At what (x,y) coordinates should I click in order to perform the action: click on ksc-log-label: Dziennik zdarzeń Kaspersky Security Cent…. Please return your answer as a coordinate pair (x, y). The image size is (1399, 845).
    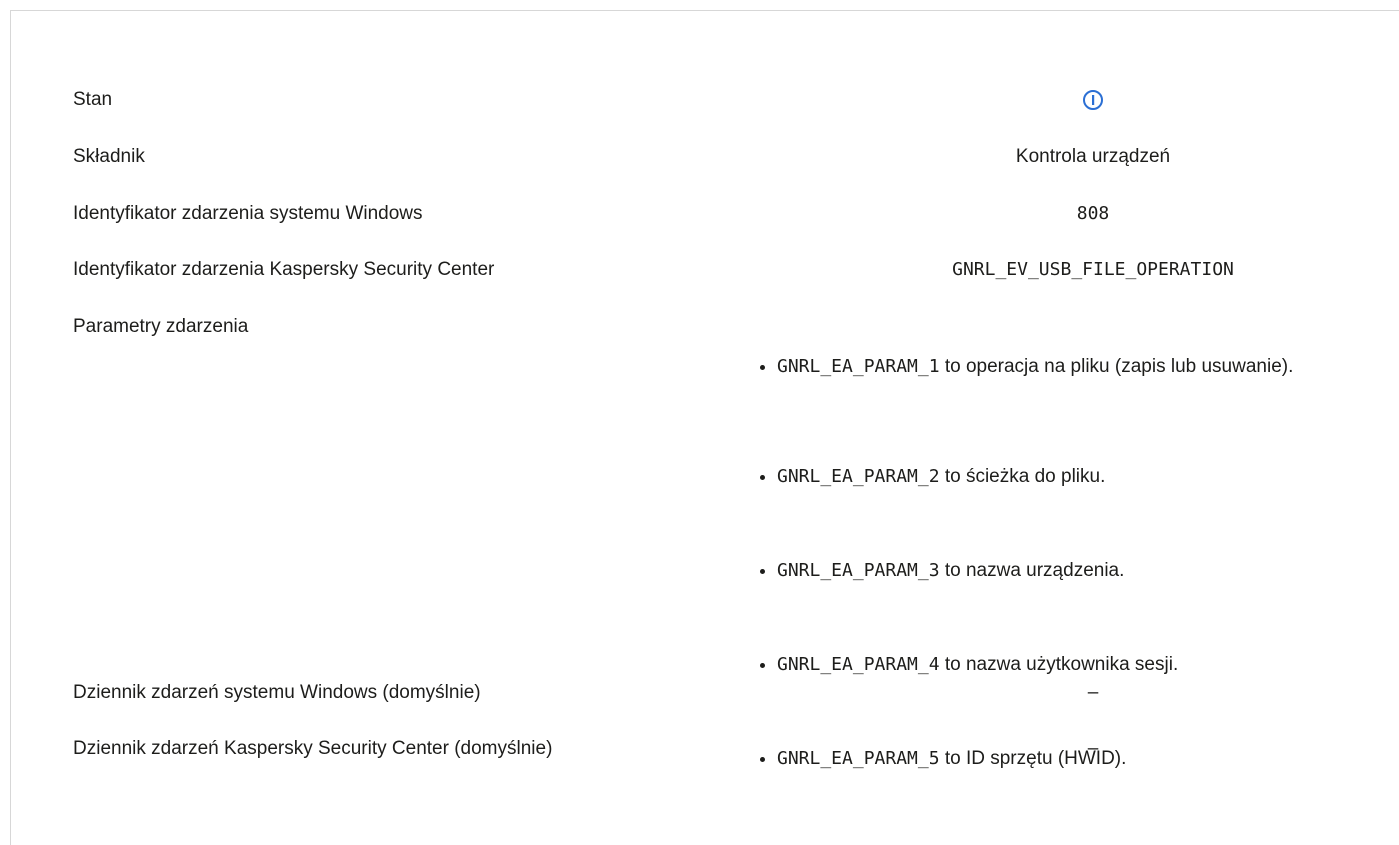
    Looking at the image, I should click on (313, 748).